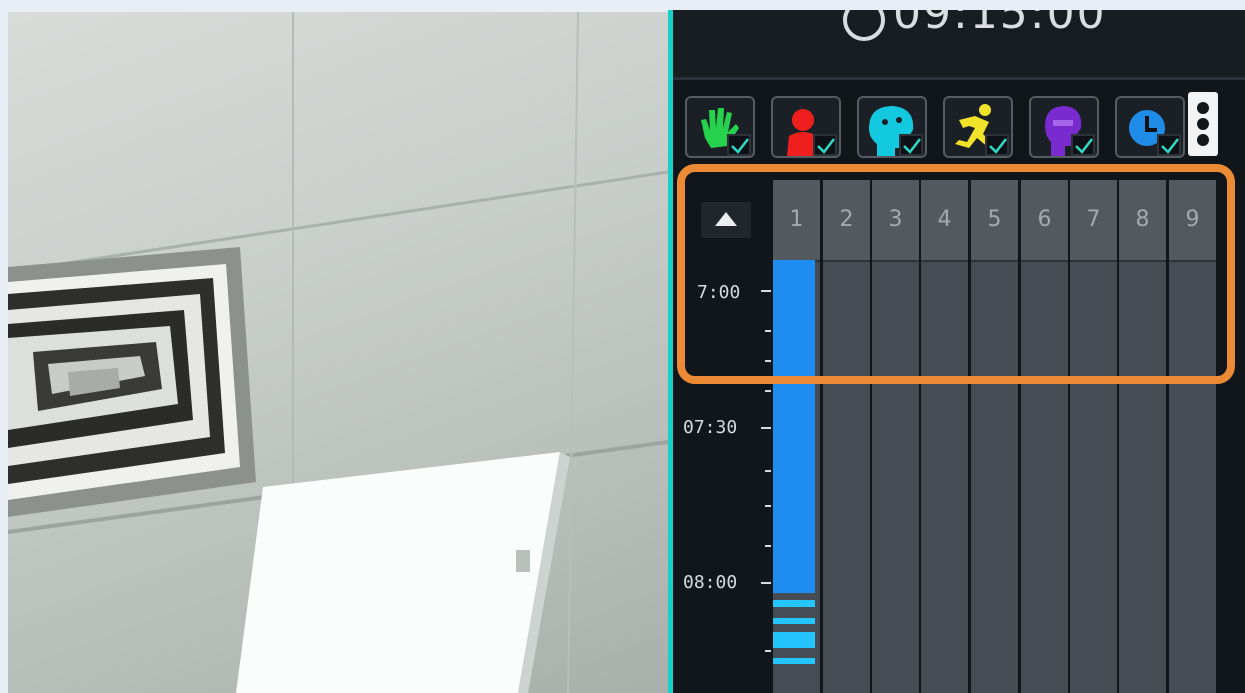  Describe the element at coordinates (1000, 24) in the screenshot. I see `current-time: 09:15:00` at that location.